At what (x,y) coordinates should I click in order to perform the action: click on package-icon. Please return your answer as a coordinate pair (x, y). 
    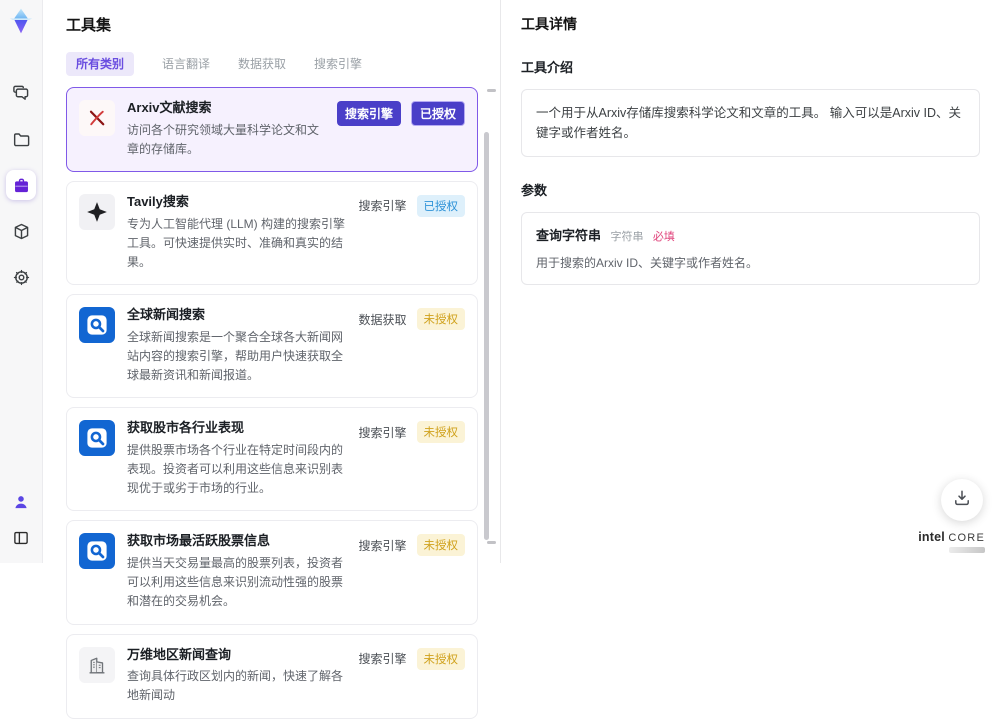
    Looking at the image, I should click on (21, 231).